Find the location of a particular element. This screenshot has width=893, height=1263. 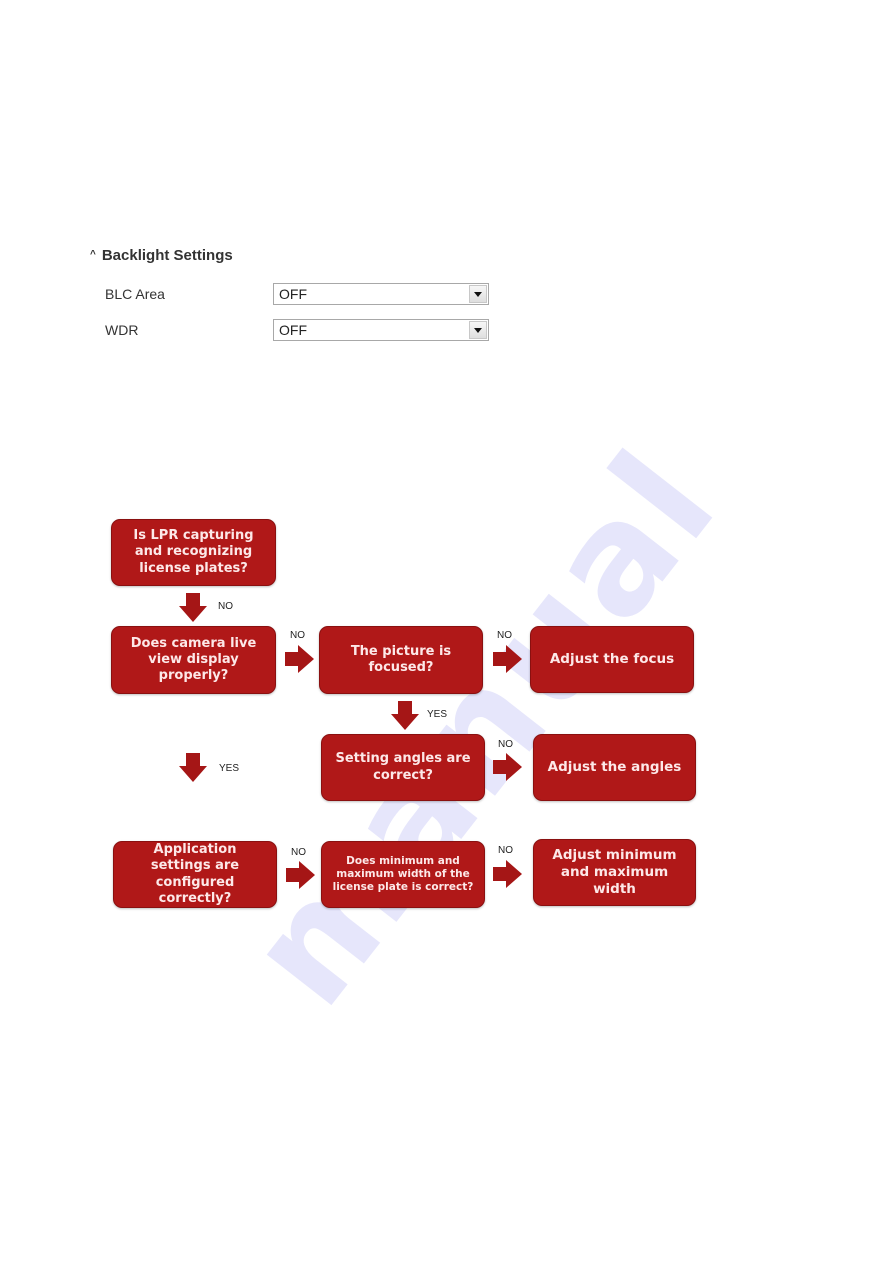

wdr-select: OFF is located at coordinates (381, 330).